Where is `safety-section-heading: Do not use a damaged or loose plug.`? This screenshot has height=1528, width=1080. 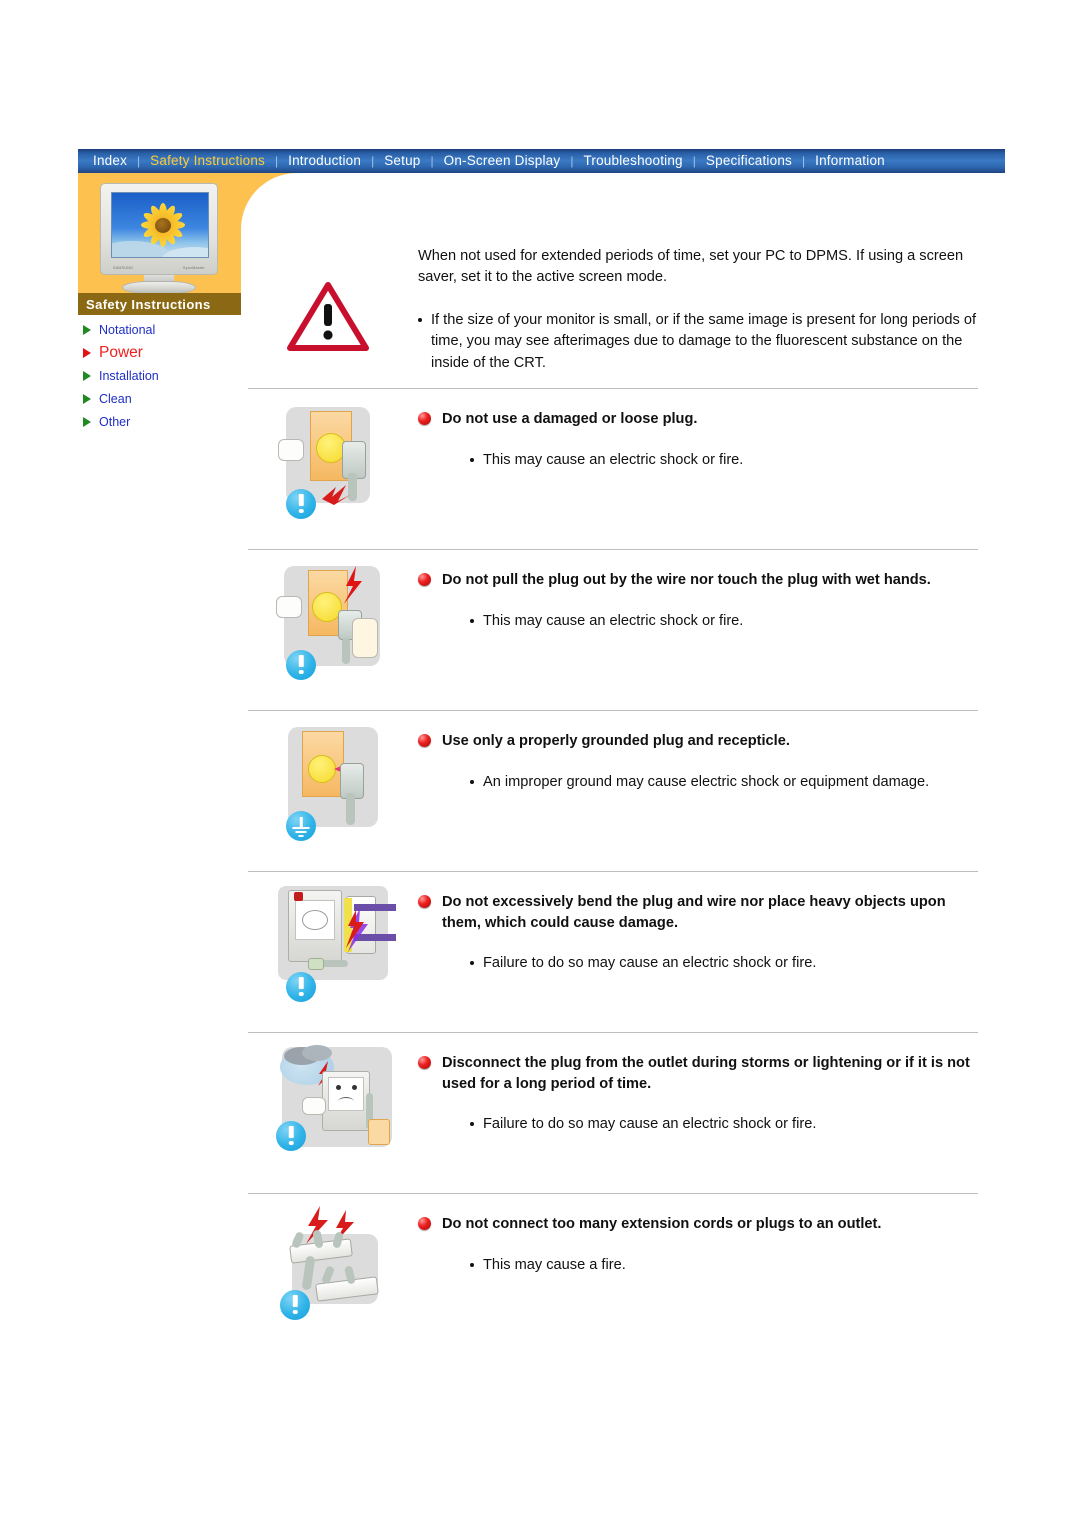 safety-section-heading: Do not use a damaged or loose plug. is located at coordinates (698, 419).